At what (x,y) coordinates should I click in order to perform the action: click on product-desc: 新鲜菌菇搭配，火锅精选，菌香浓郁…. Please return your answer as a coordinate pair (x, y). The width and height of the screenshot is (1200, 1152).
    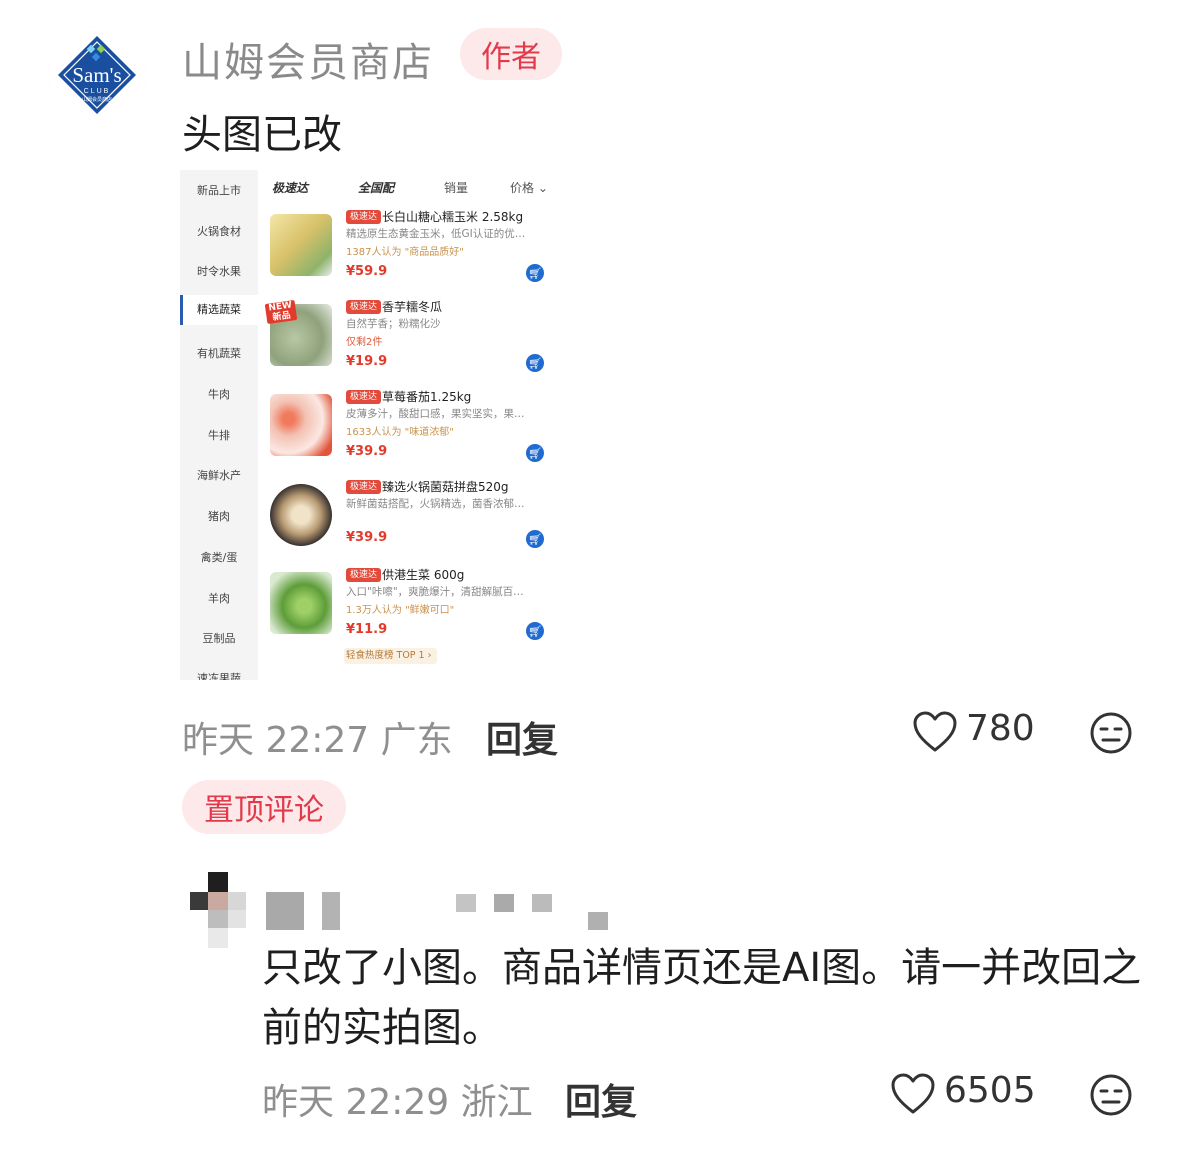
    Looking at the image, I should click on (435, 504).